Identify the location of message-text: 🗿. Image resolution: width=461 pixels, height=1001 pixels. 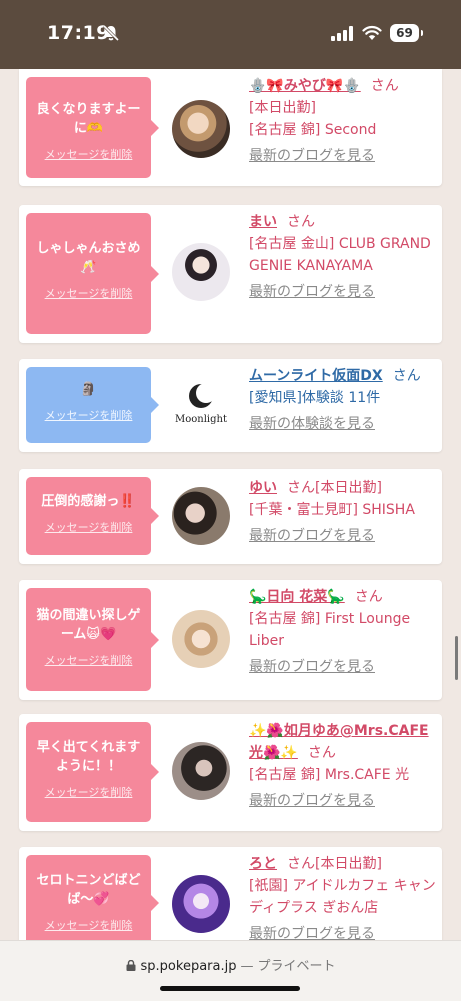
(88, 389).